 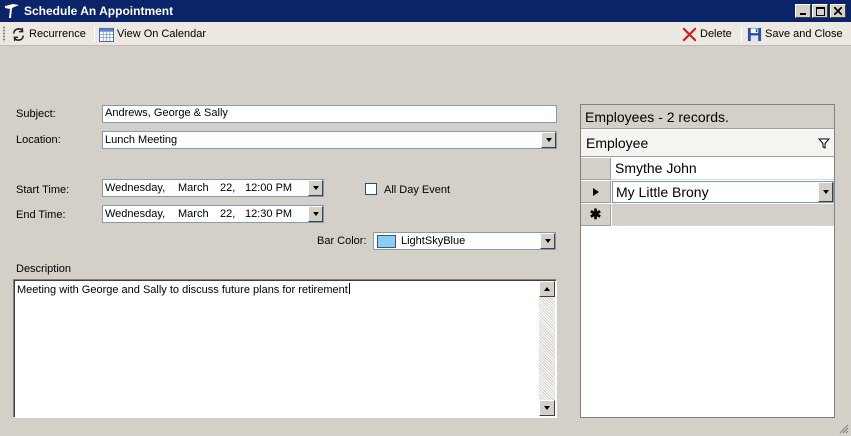 I want to click on table-row: Smythe John, so click(x=723, y=169).